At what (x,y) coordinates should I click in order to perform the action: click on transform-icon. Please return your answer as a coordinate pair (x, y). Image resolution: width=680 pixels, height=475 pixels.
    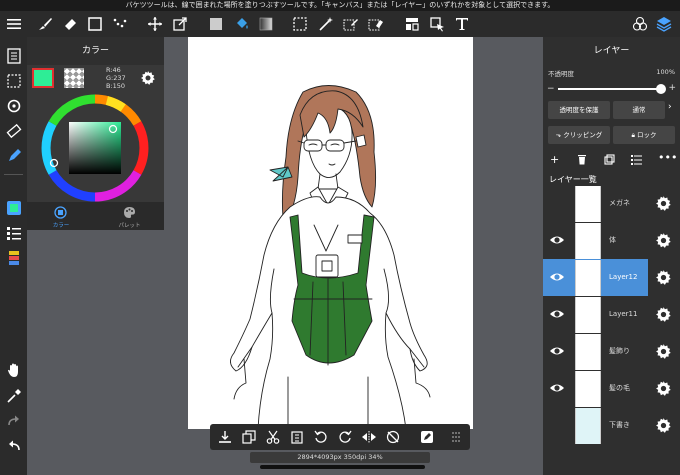
    Looking at the image, I should click on (180, 24).